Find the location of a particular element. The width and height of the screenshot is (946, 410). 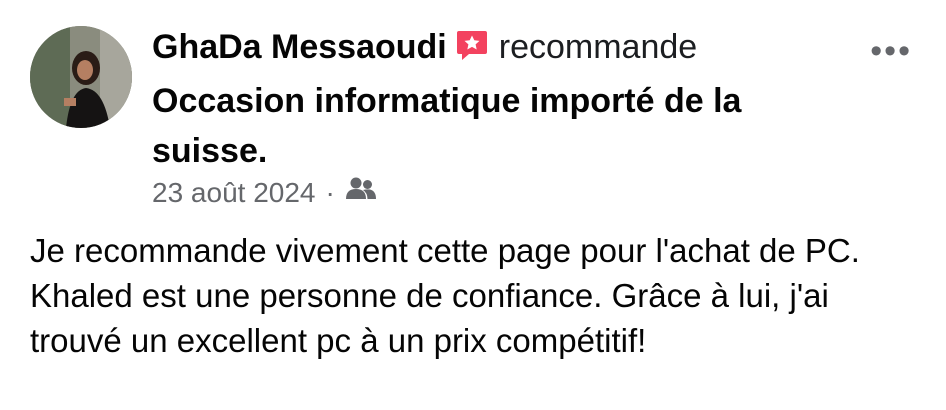

post-meta: 23 août 2024 · is located at coordinates (264, 193).